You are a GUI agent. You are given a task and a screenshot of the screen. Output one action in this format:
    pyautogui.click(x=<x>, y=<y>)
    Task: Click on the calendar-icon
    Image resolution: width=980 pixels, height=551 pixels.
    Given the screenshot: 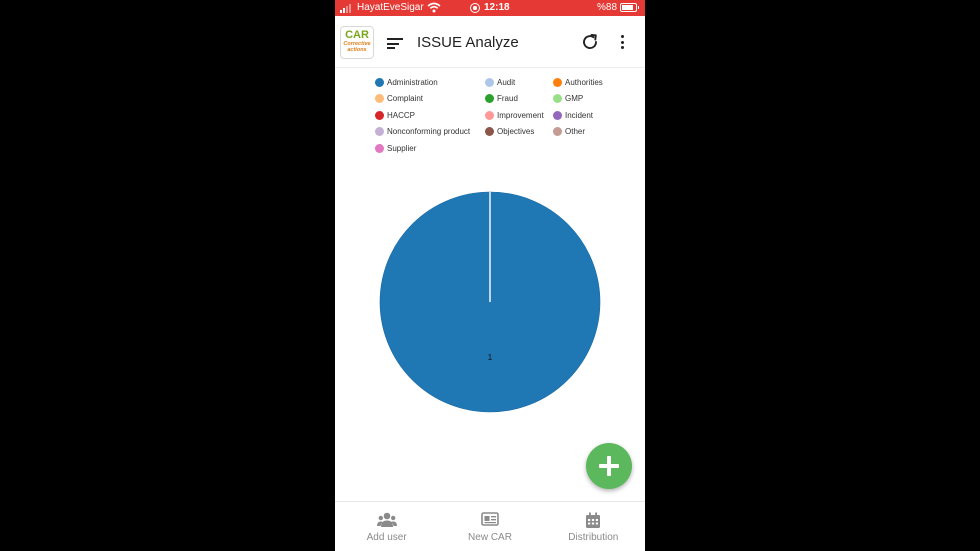 What is the action you would take?
    pyautogui.click(x=593, y=520)
    